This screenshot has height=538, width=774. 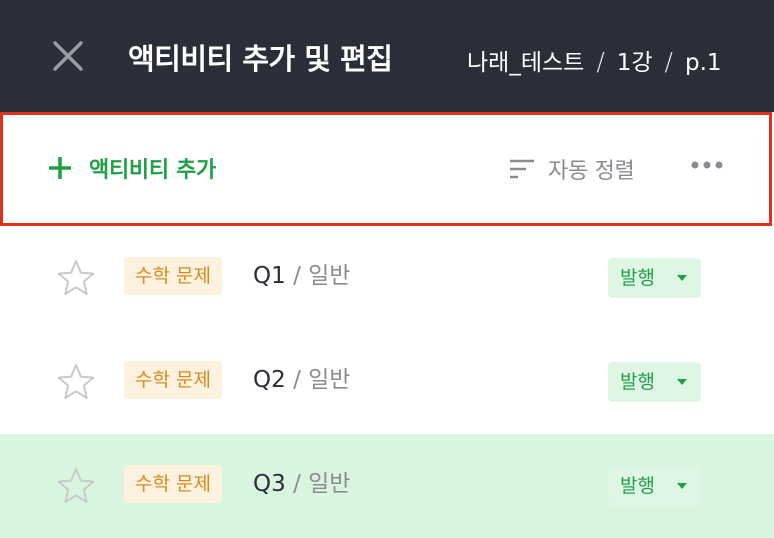 What do you see at coordinates (301, 276) in the screenshot?
I see `activity-title: Q1 / 일반` at bounding box center [301, 276].